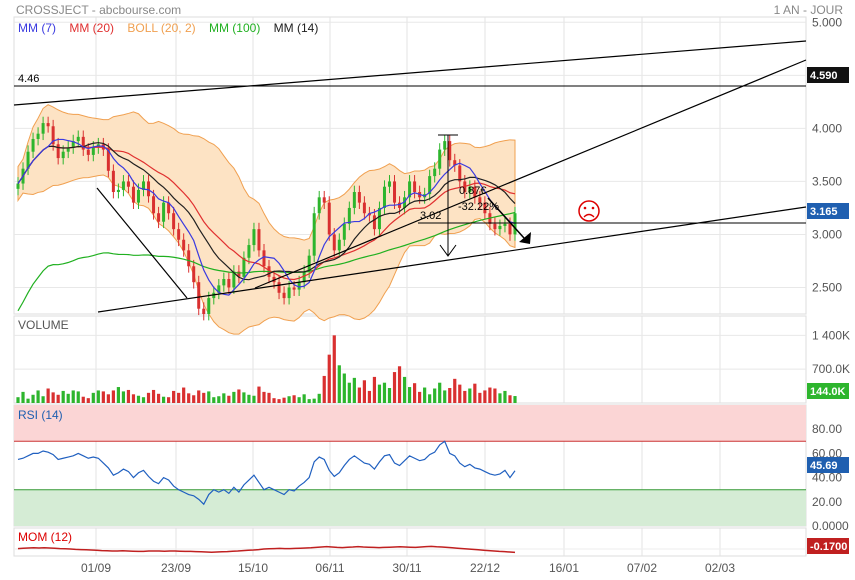 This screenshot has width=855, height=580. What do you see at coordinates (485, 568) in the screenshot?
I see `x-tick-label: 22/12` at bounding box center [485, 568].